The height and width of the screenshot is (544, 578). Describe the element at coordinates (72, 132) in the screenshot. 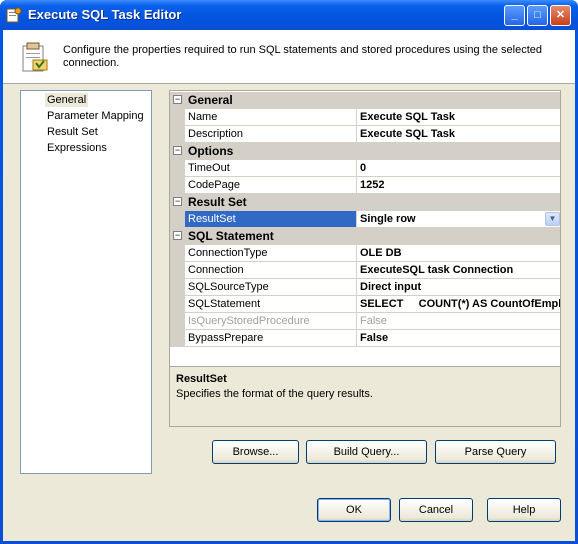

I see `nav-item-result-set: Result Set` at that location.